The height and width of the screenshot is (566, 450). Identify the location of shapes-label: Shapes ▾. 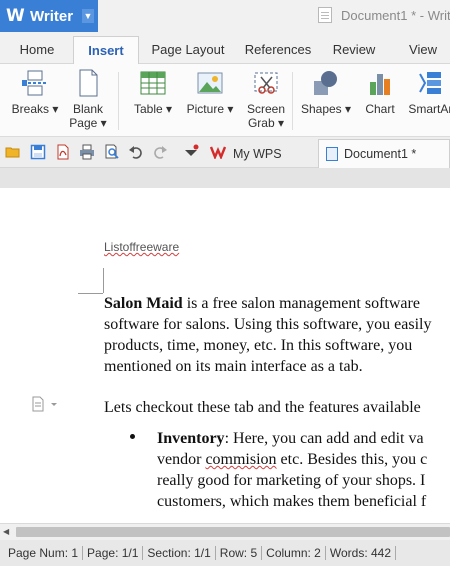
(326, 109).